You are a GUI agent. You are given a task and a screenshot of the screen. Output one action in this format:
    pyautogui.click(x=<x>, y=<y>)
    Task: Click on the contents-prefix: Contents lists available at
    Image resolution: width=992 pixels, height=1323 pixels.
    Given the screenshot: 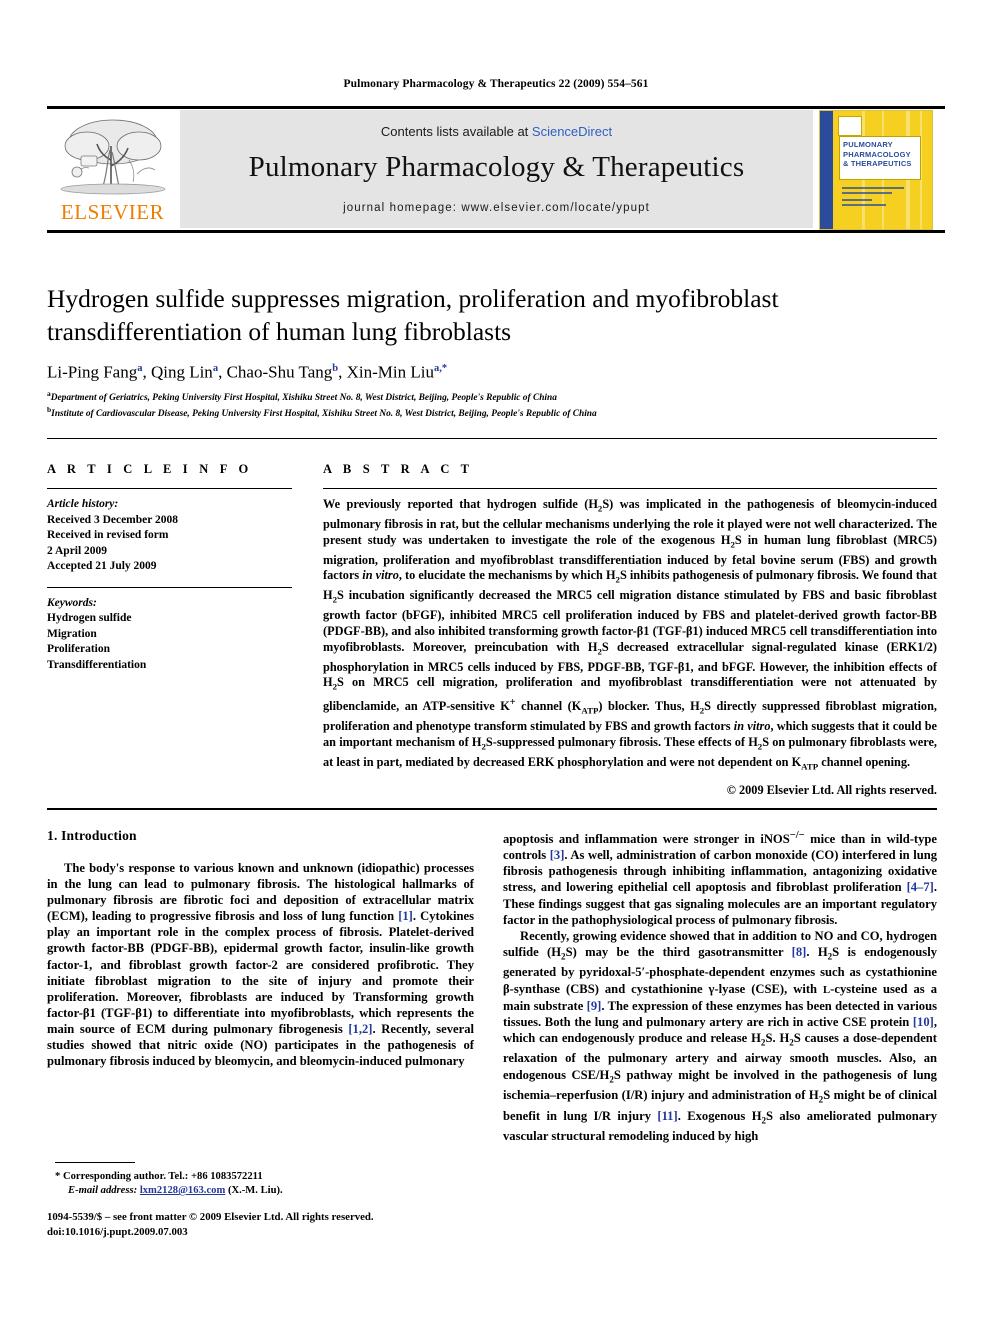 What is the action you would take?
    pyautogui.click(x=456, y=131)
    